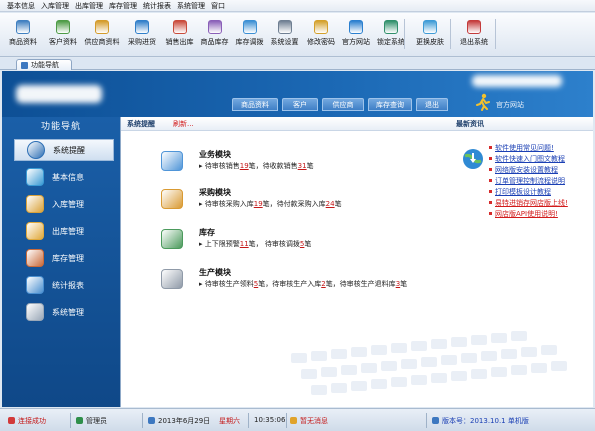  I want to click on module-count-link: 24, so click(330, 204).